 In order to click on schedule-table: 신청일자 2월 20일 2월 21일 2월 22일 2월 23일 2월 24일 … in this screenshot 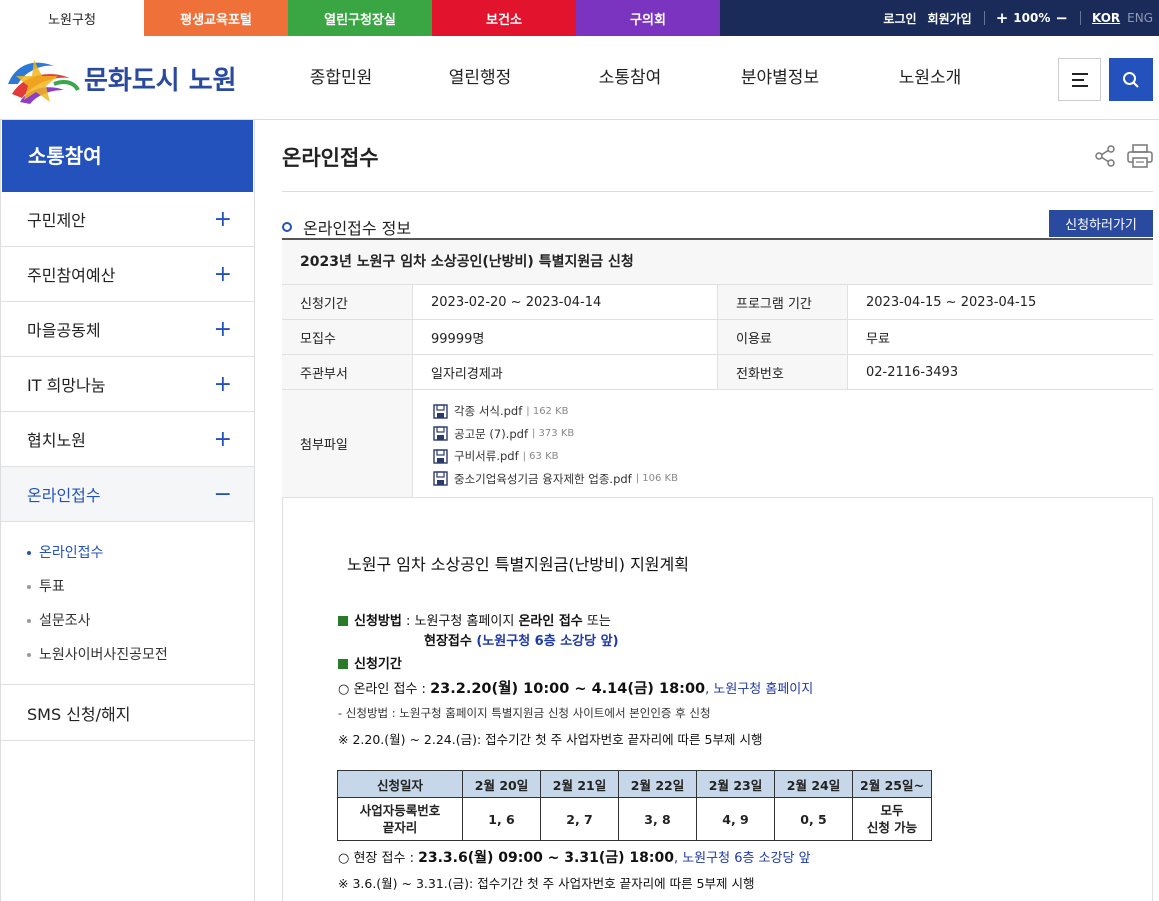, I will do `click(634, 805)`.